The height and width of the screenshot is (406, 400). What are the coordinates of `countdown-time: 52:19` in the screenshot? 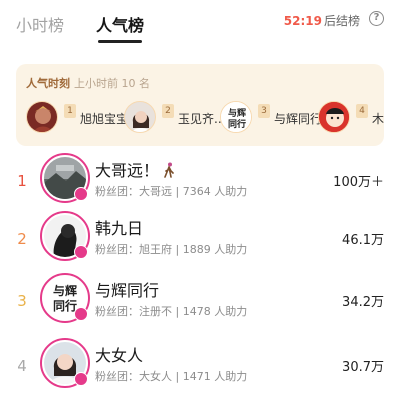 It's located at (302, 21).